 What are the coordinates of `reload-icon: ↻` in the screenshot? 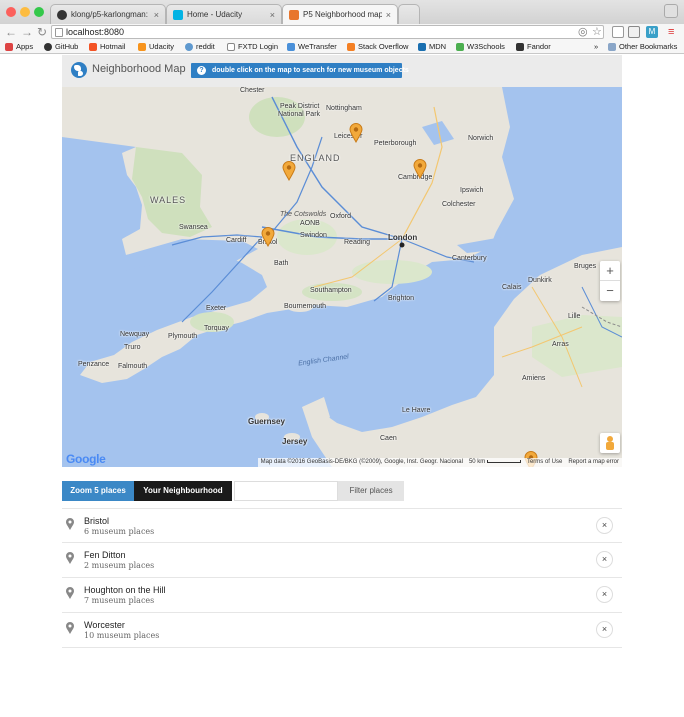 It's located at (42, 32).